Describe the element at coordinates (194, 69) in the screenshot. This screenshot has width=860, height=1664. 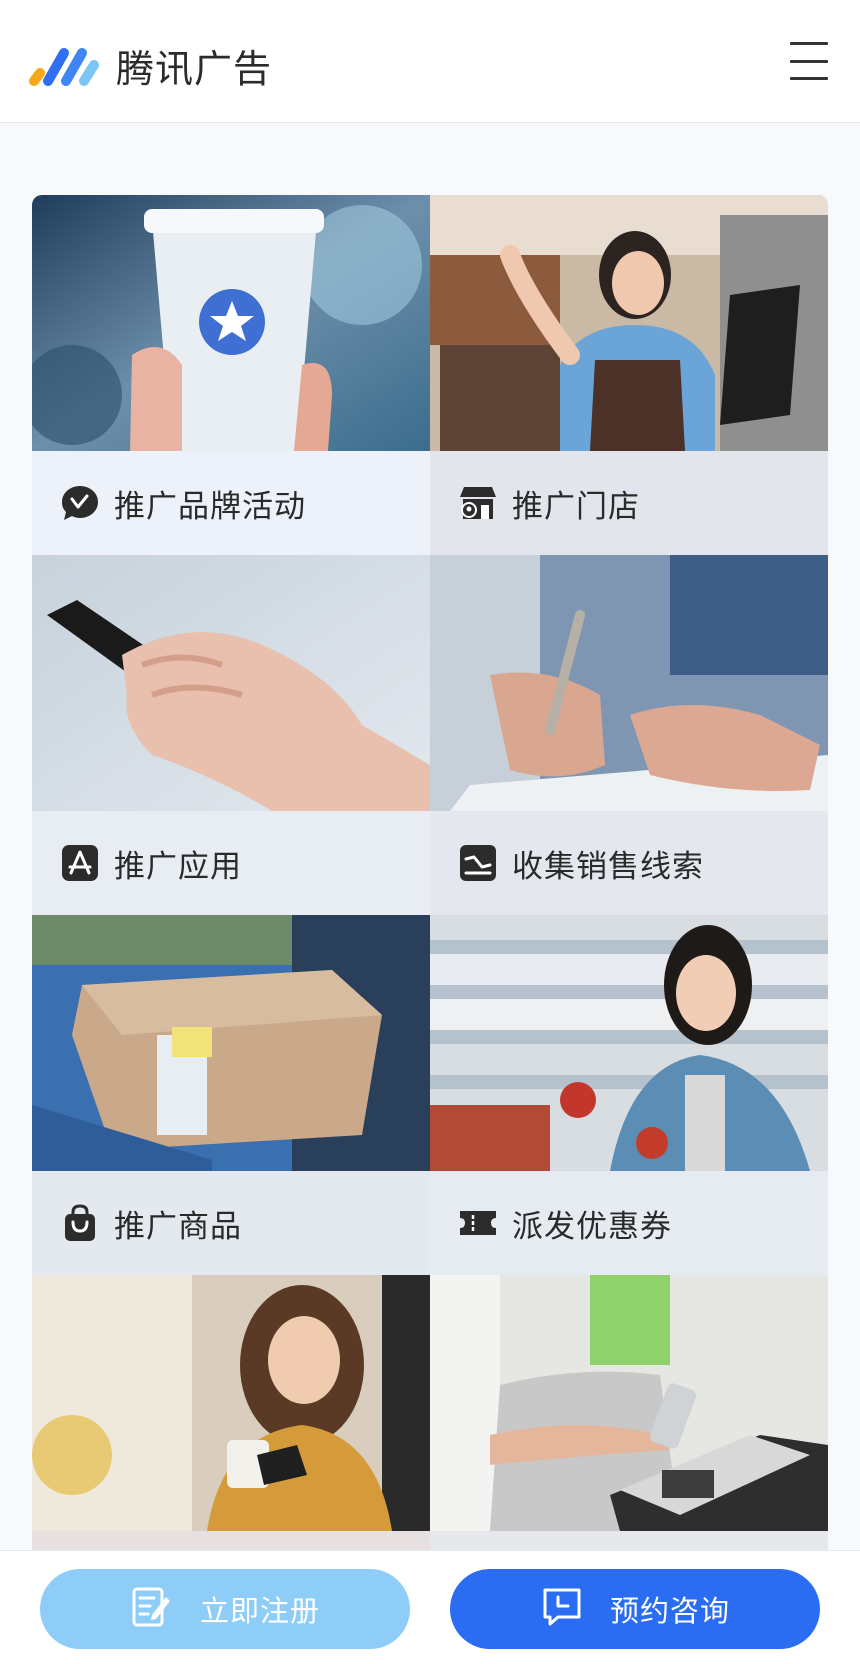
I see `brand-name: 腾讯广告` at that location.